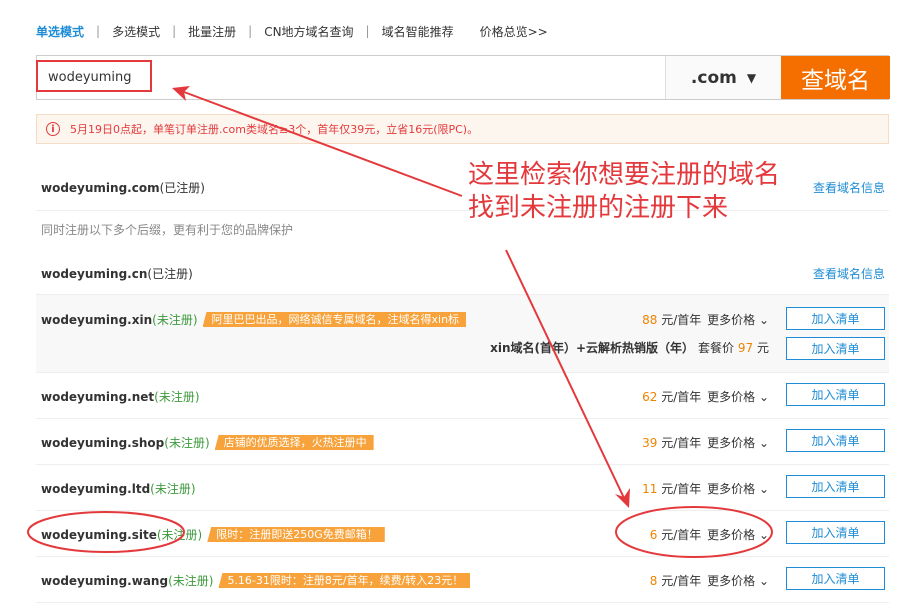 The height and width of the screenshot is (604, 906). What do you see at coordinates (705, 442) in the screenshot?
I see `price: 39 元/首年 更多价格 ⌄` at bounding box center [705, 442].